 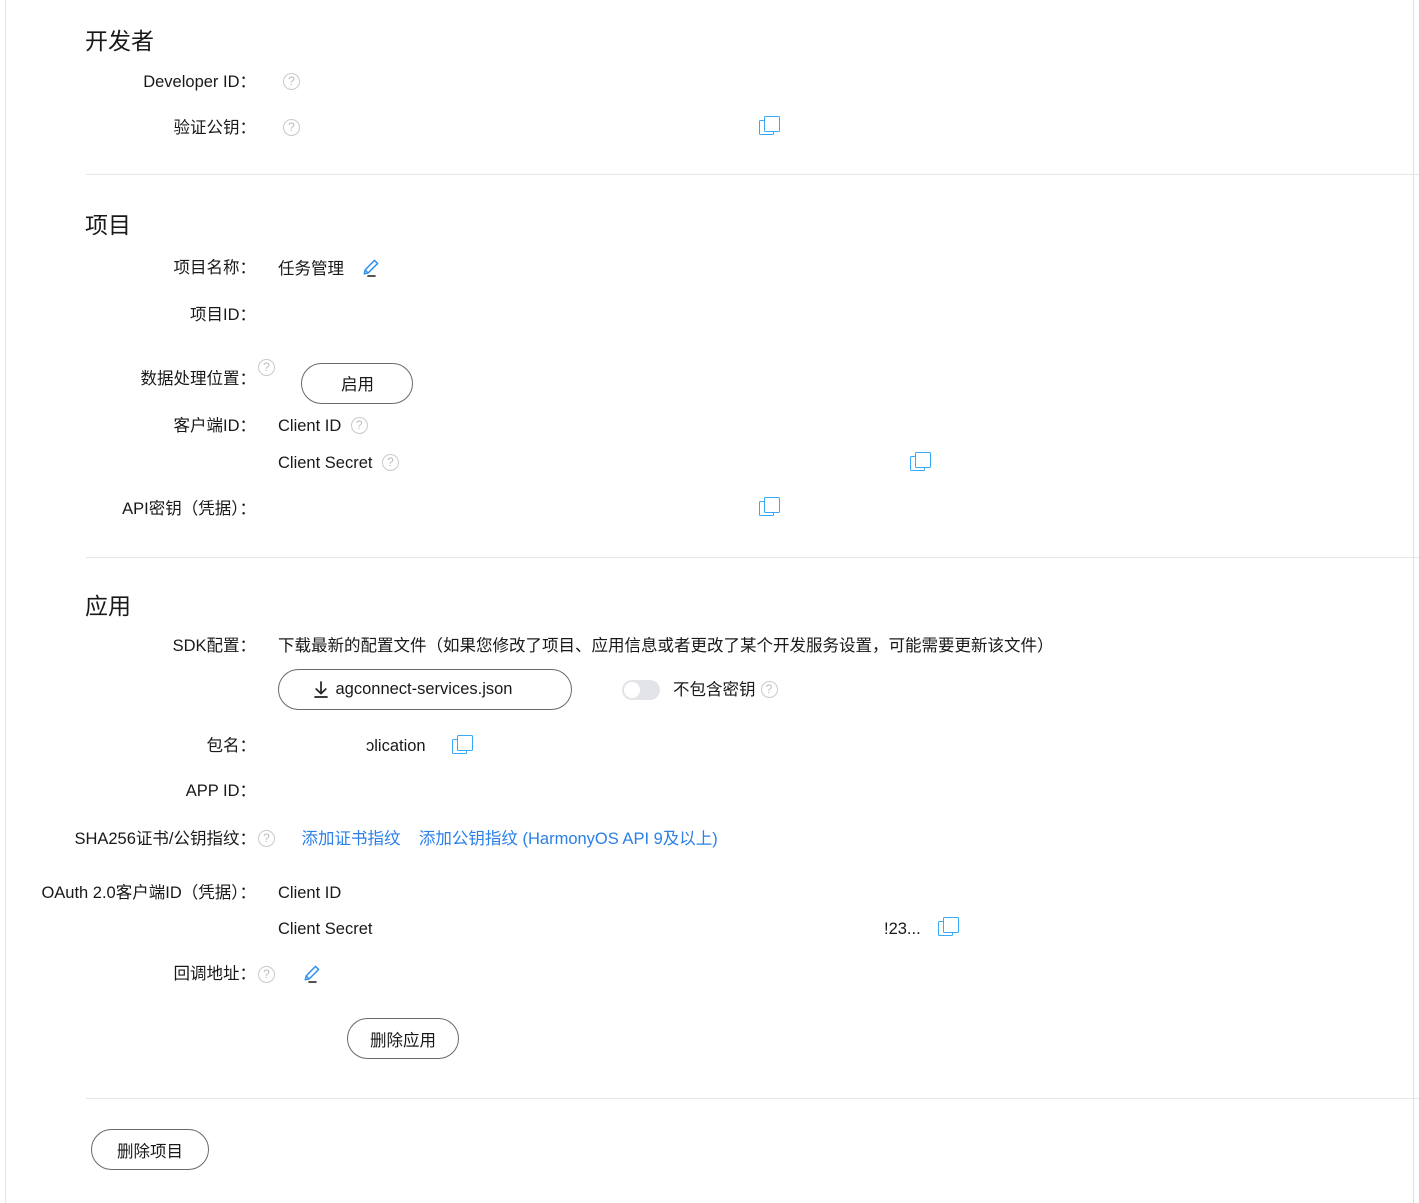 I want to click on verify-public-key-row: 验证公钥：, so click(x=710, y=128).